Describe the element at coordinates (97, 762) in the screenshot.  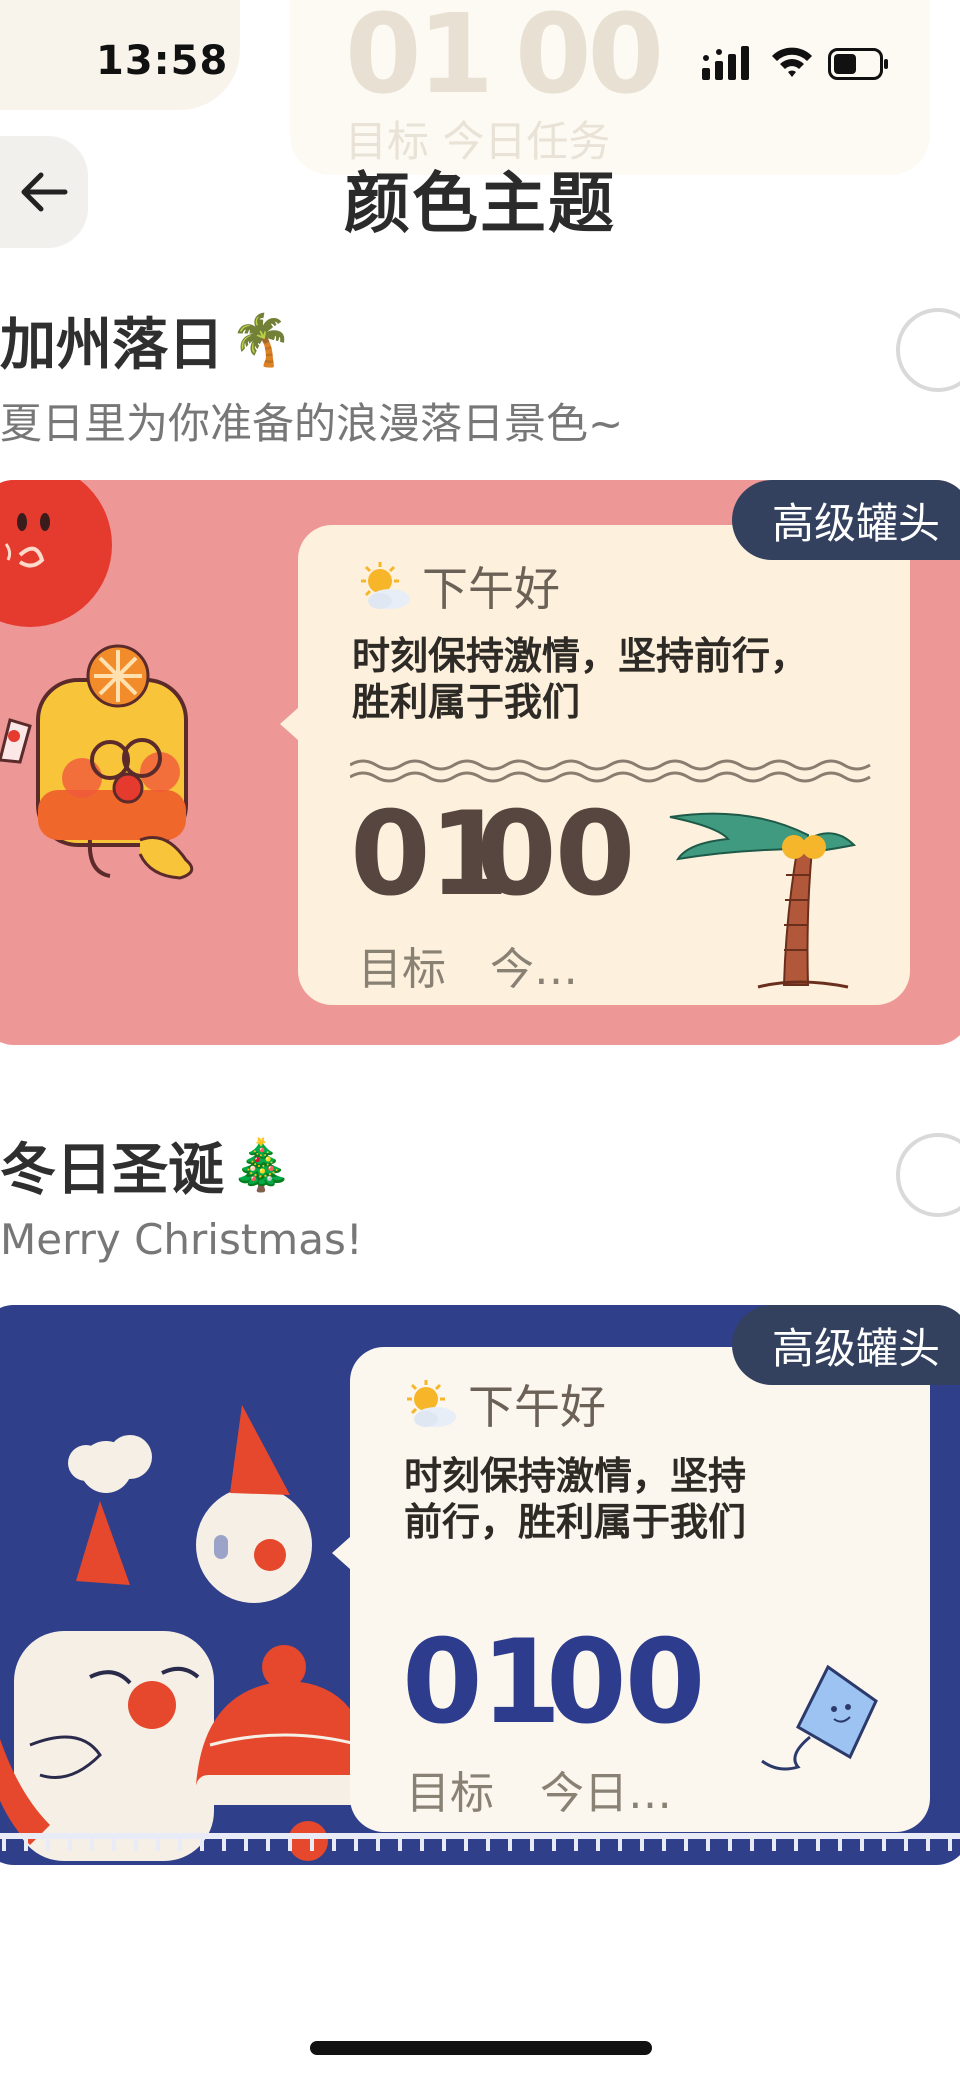
I see `drink-character-illustration` at that location.